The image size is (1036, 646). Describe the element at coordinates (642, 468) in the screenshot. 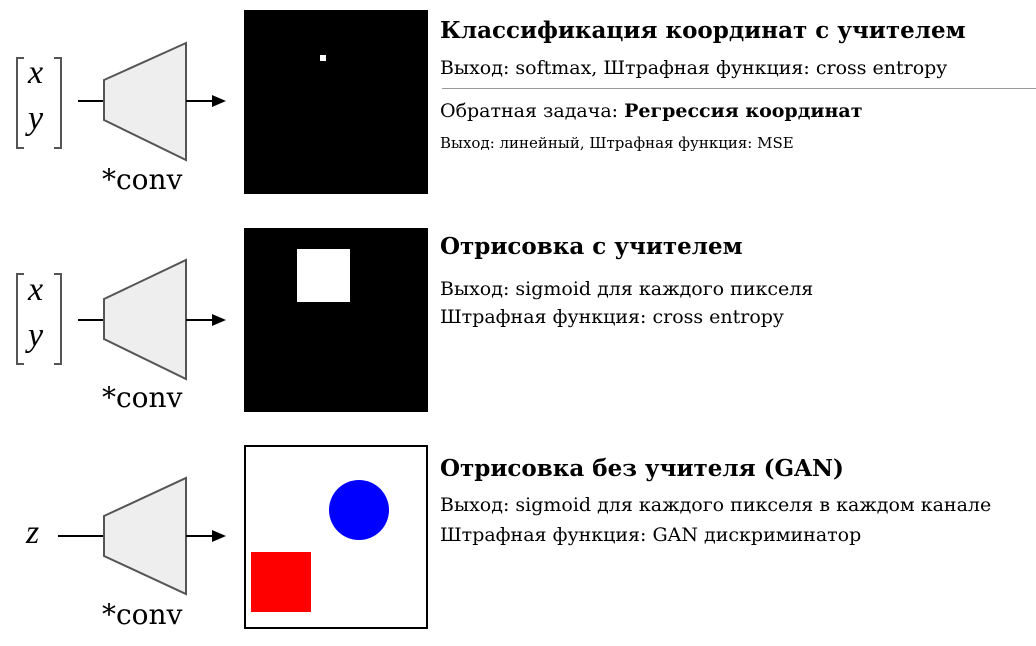

I see `row-title: Отрисовка без учителя (GAN)` at that location.